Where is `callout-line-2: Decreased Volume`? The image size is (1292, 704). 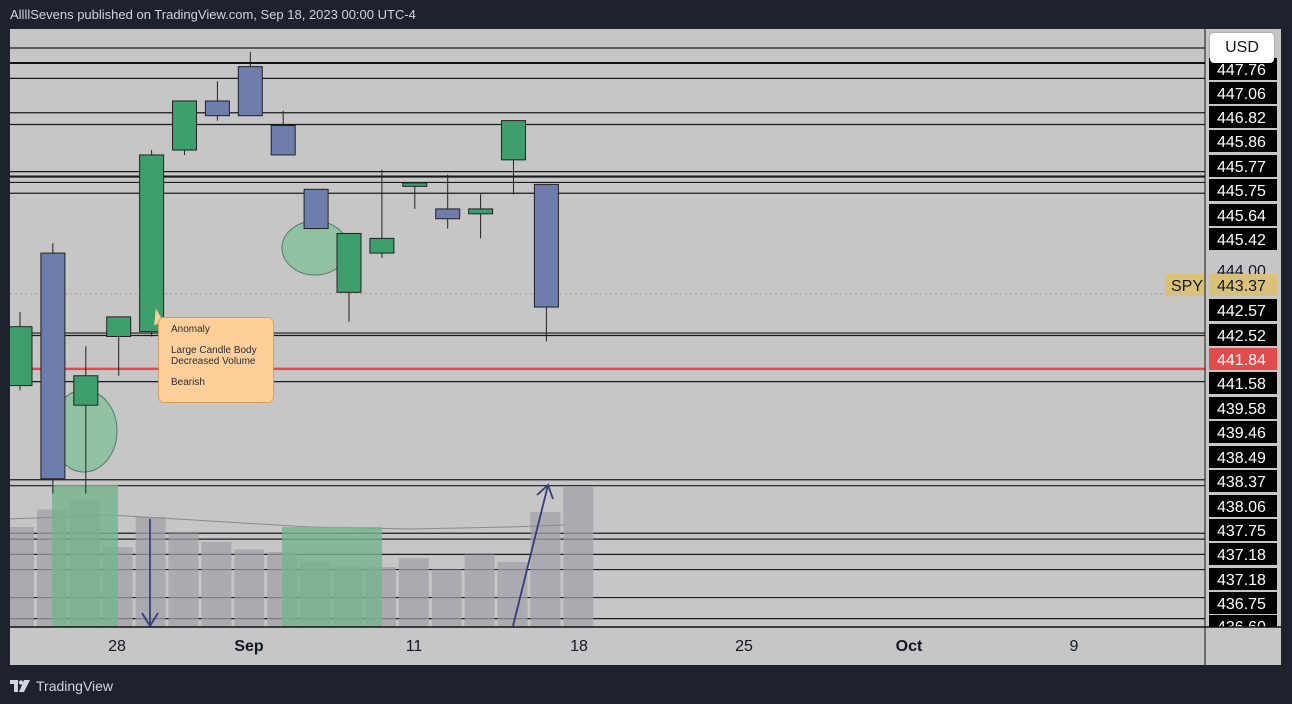 callout-line-2: Decreased Volume is located at coordinates (213, 361).